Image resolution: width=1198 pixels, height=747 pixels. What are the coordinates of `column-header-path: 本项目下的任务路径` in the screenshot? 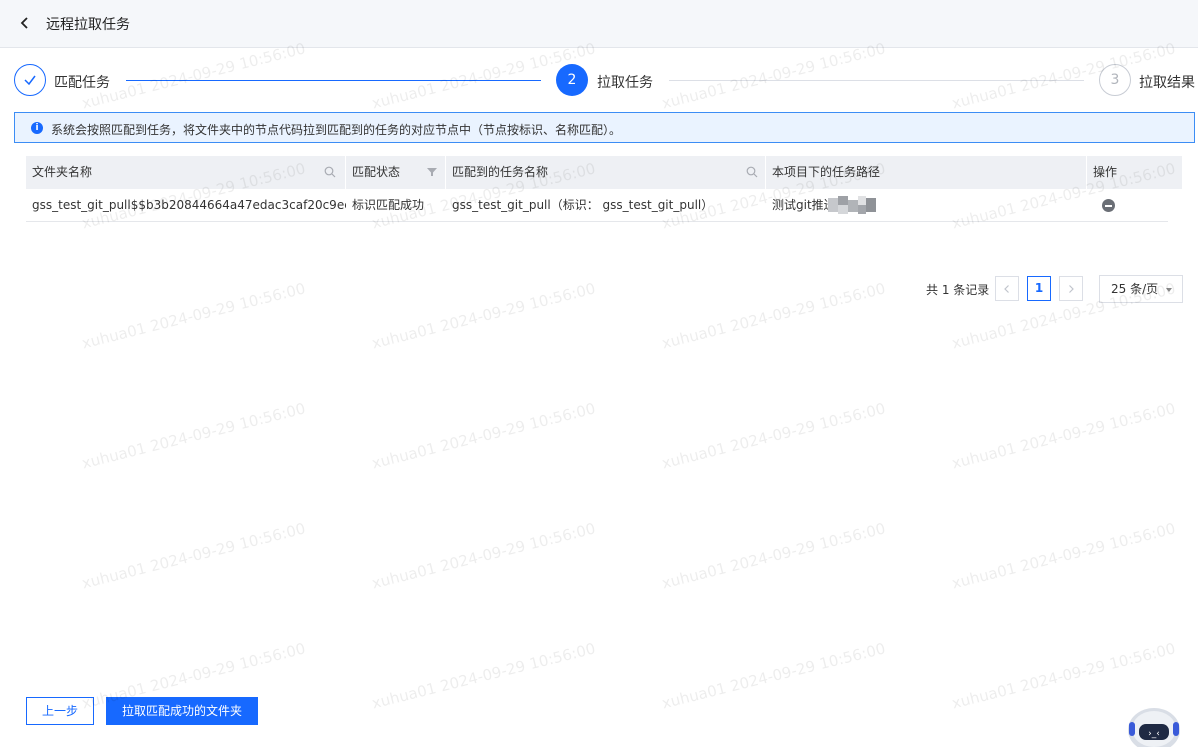 It's located at (926, 172).